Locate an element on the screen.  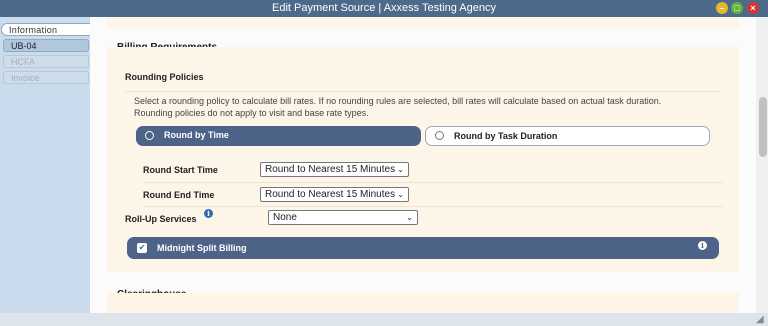
maximize-button: □ is located at coordinates (737, 8).